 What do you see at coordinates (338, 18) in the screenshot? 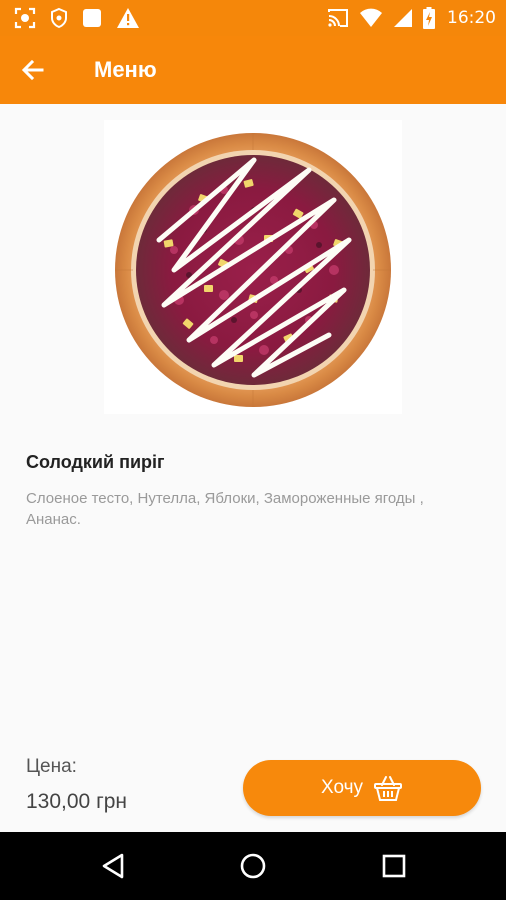
I see `cast-icon` at bounding box center [338, 18].